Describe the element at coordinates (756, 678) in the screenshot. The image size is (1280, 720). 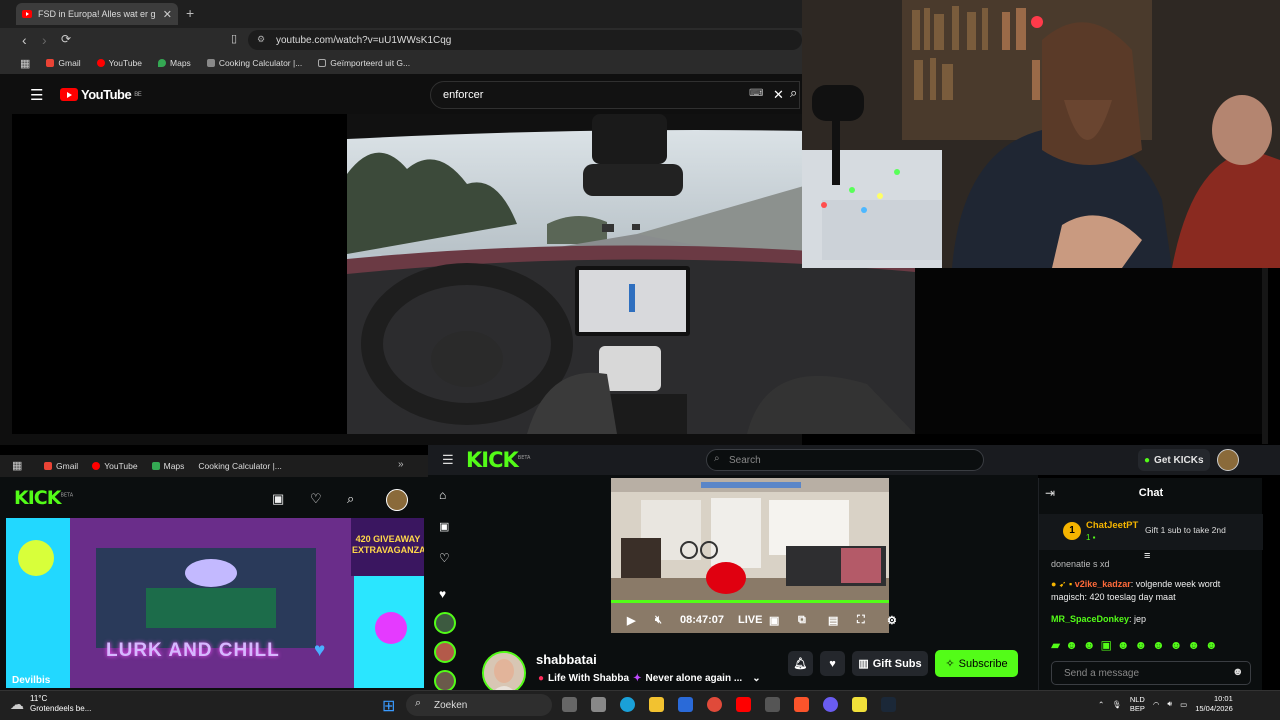
I see `chevron-down-icon: ⌄` at that location.